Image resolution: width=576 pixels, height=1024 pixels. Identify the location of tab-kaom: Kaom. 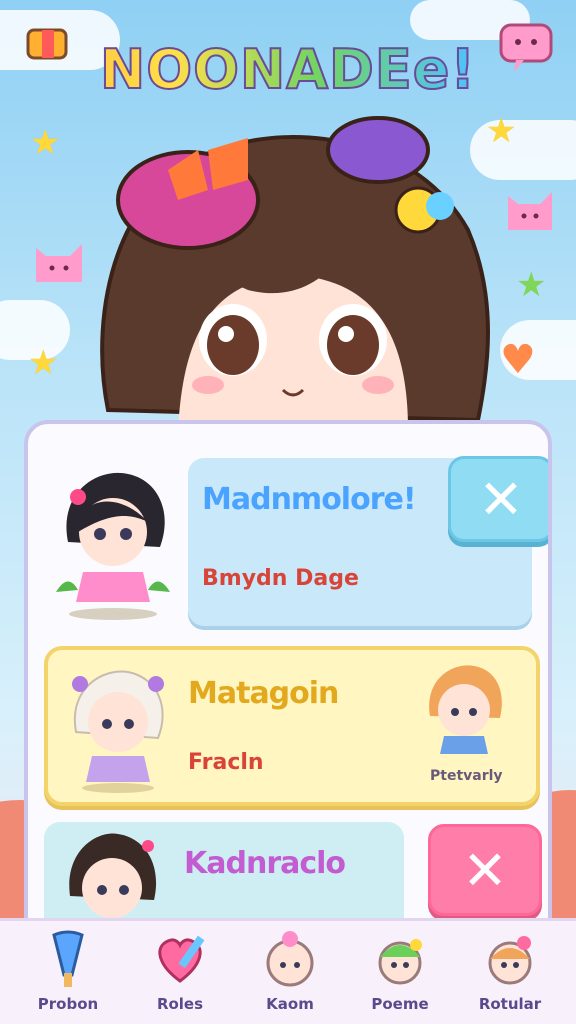
(290, 975).